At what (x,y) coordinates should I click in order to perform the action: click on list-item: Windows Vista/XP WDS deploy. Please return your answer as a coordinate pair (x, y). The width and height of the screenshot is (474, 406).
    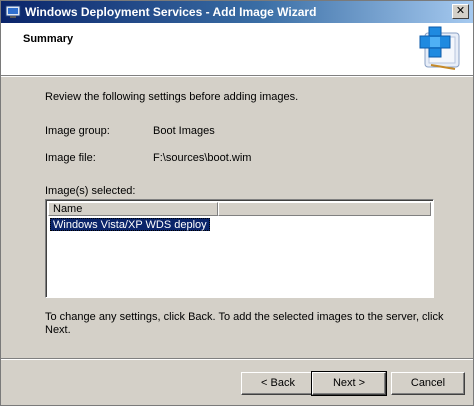
    Looking at the image, I should click on (130, 224).